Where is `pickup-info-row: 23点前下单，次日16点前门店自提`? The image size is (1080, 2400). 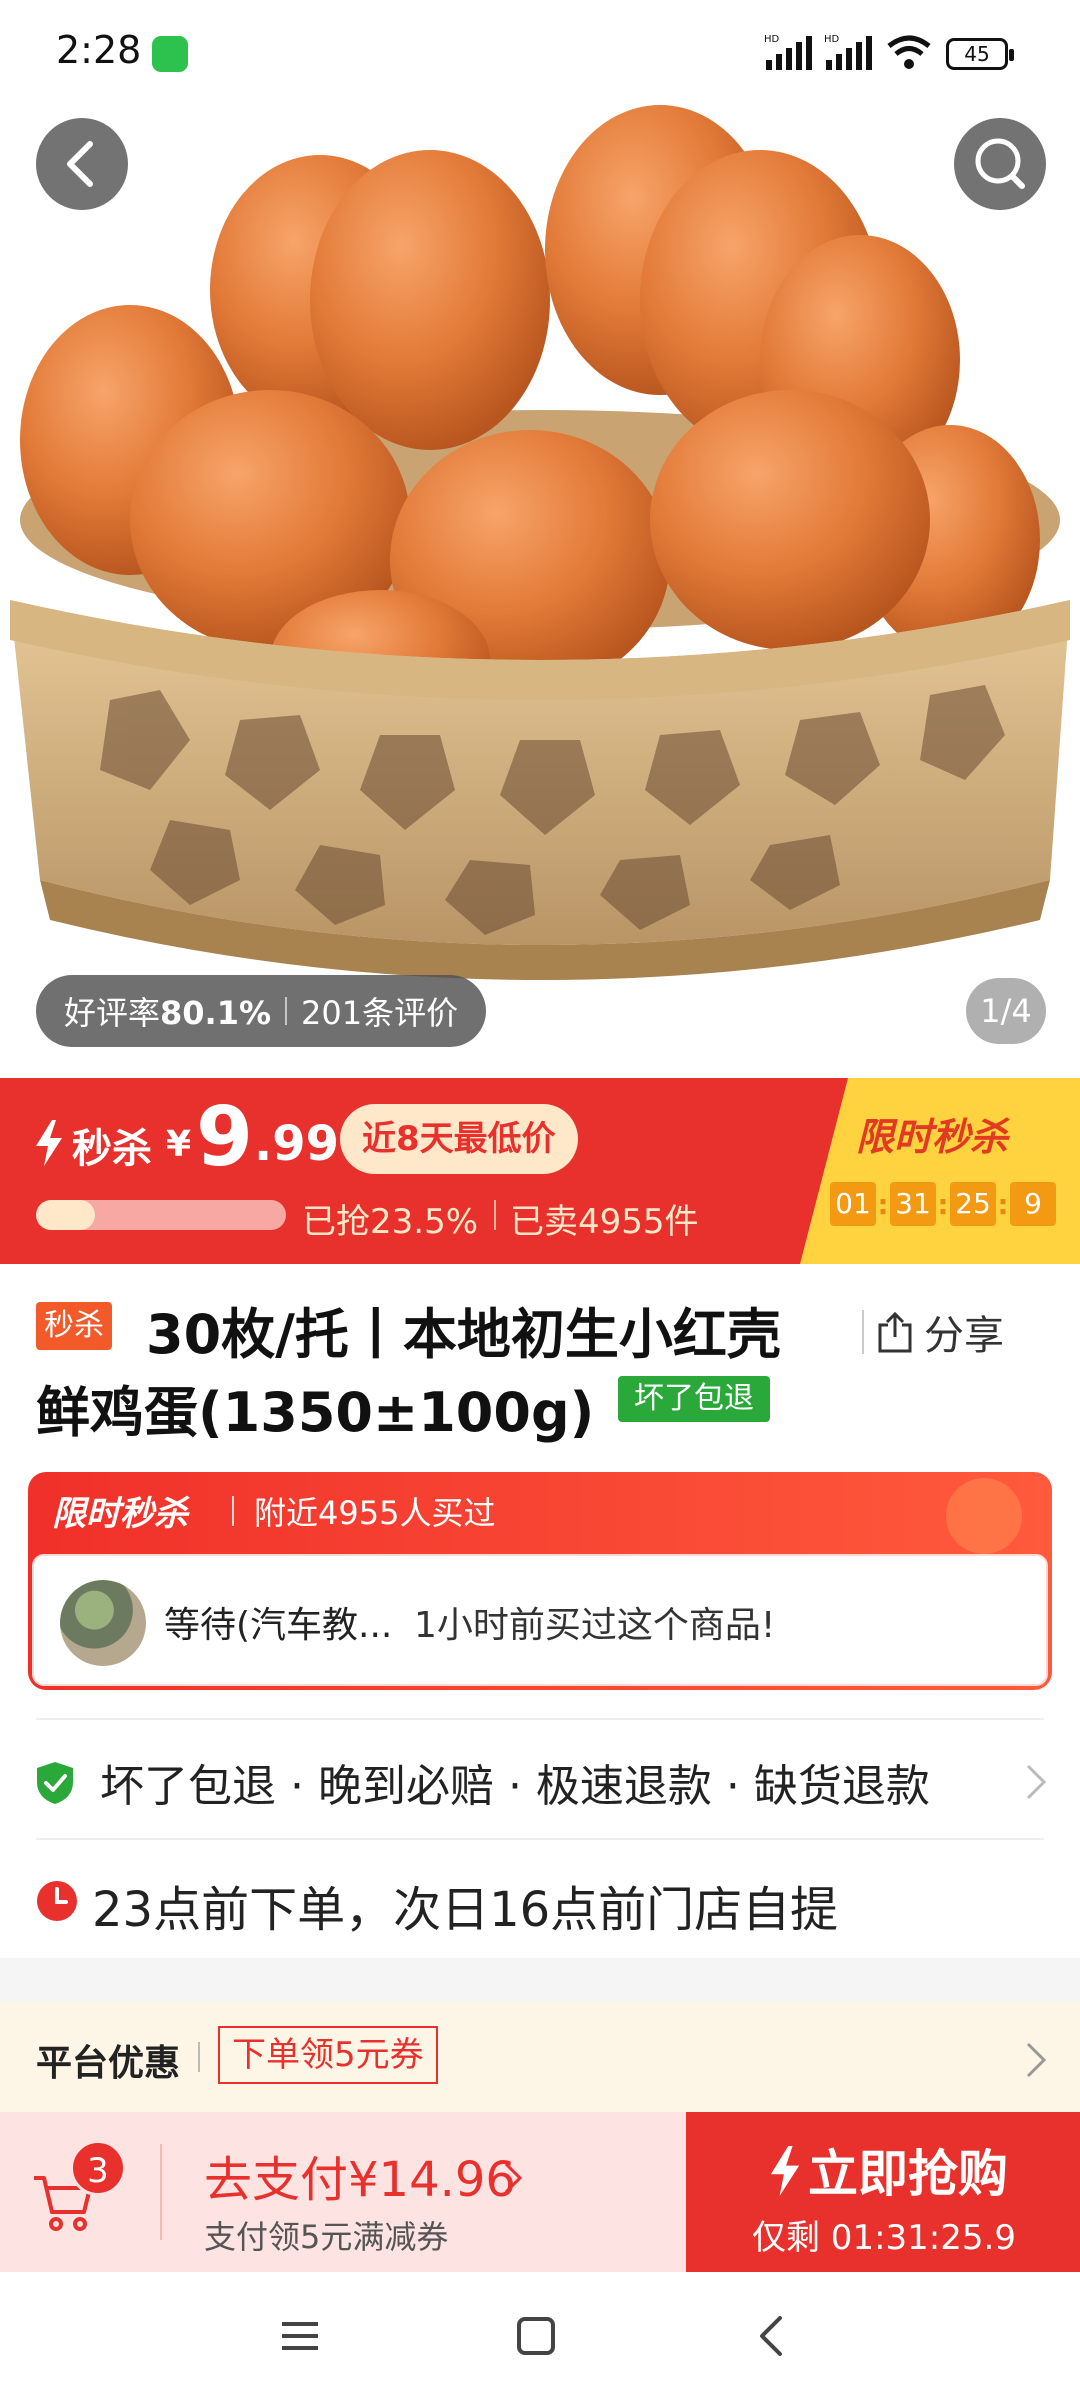
pickup-info-row: 23点前下单，次日16点前门店自提 is located at coordinates (540, 1899).